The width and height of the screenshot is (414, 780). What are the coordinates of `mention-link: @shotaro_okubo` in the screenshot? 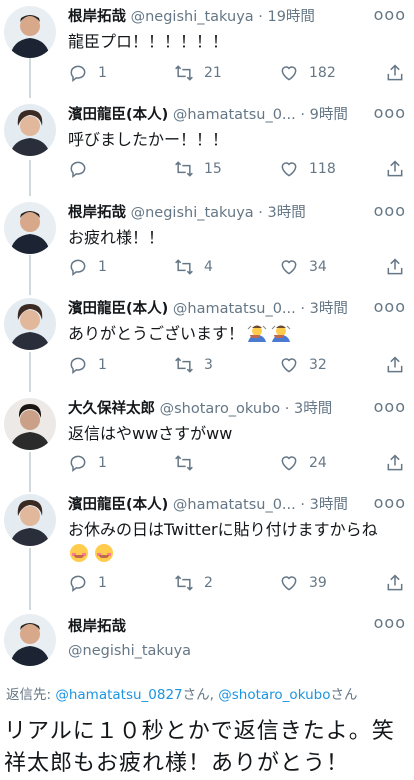 It's located at (274, 695).